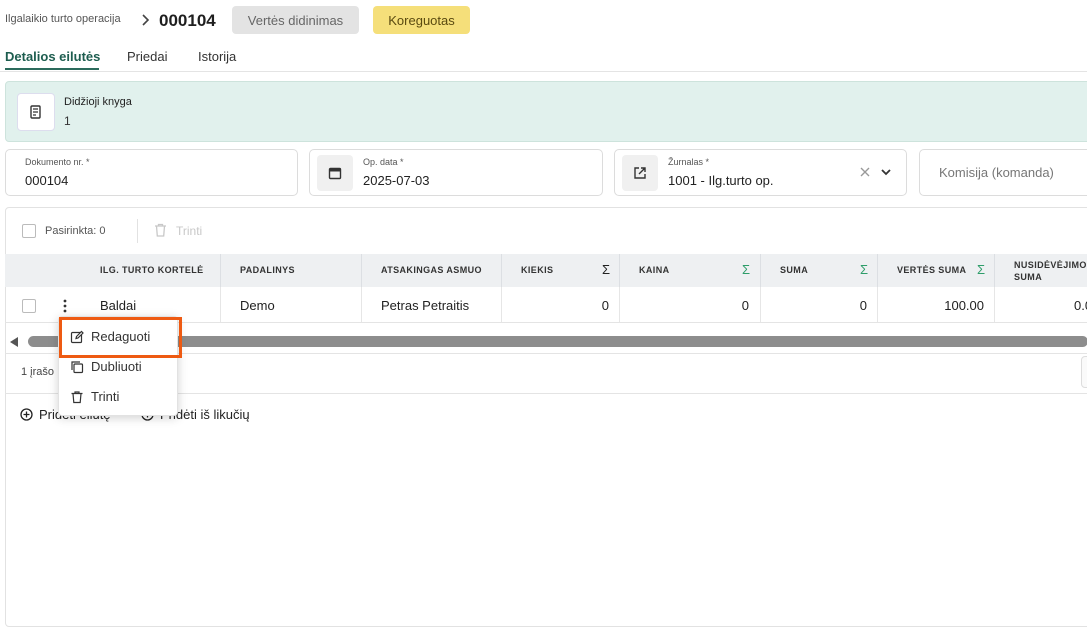  I want to click on column-header-depreciation-sum: SUMA, so click(1028, 277).